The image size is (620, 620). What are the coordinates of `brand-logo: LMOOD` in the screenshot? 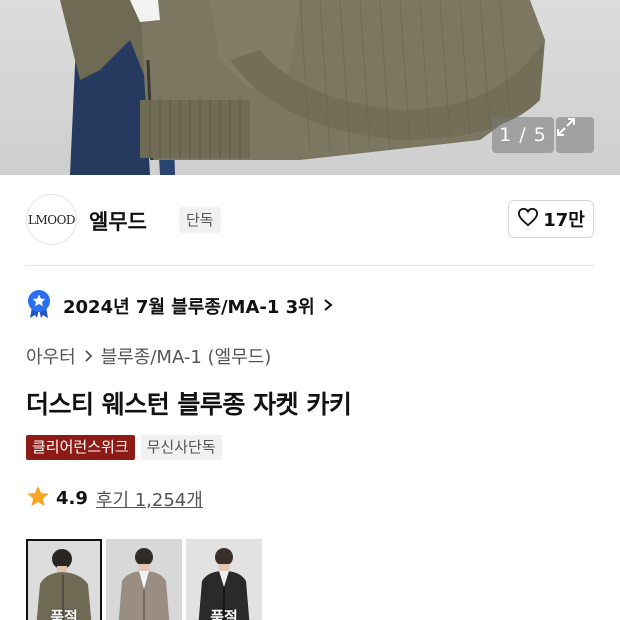 It's located at (51, 219).